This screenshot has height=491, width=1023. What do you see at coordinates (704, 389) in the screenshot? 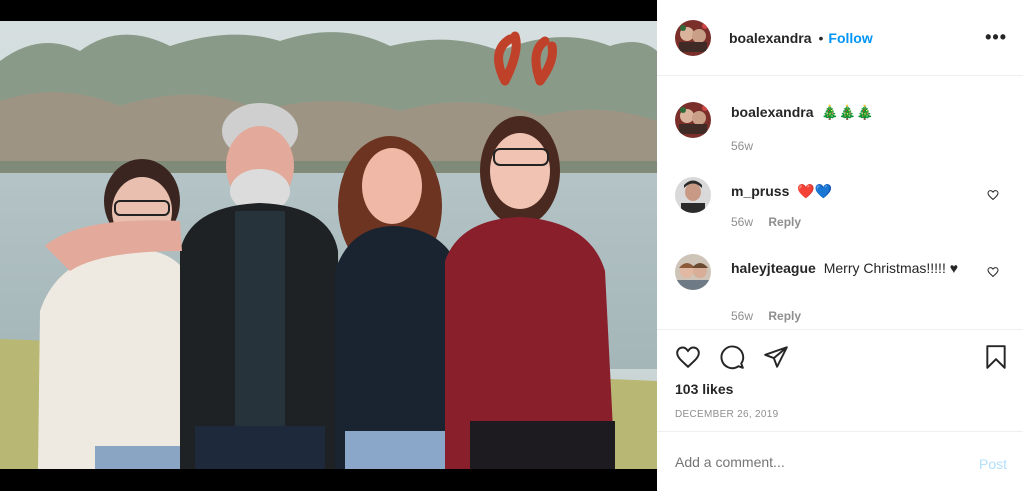
I see `likes-count: 103 likes` at bounding box center [704, 389].